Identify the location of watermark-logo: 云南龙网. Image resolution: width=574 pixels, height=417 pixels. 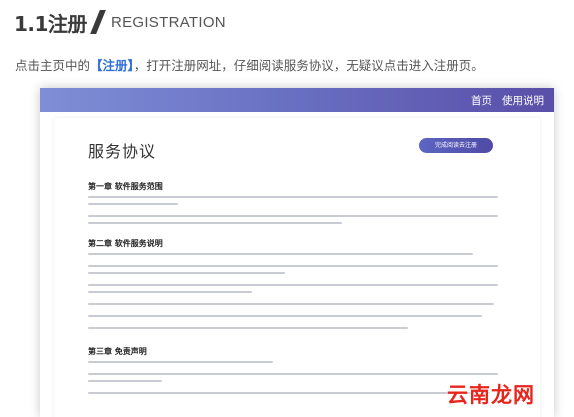
(491, 395).